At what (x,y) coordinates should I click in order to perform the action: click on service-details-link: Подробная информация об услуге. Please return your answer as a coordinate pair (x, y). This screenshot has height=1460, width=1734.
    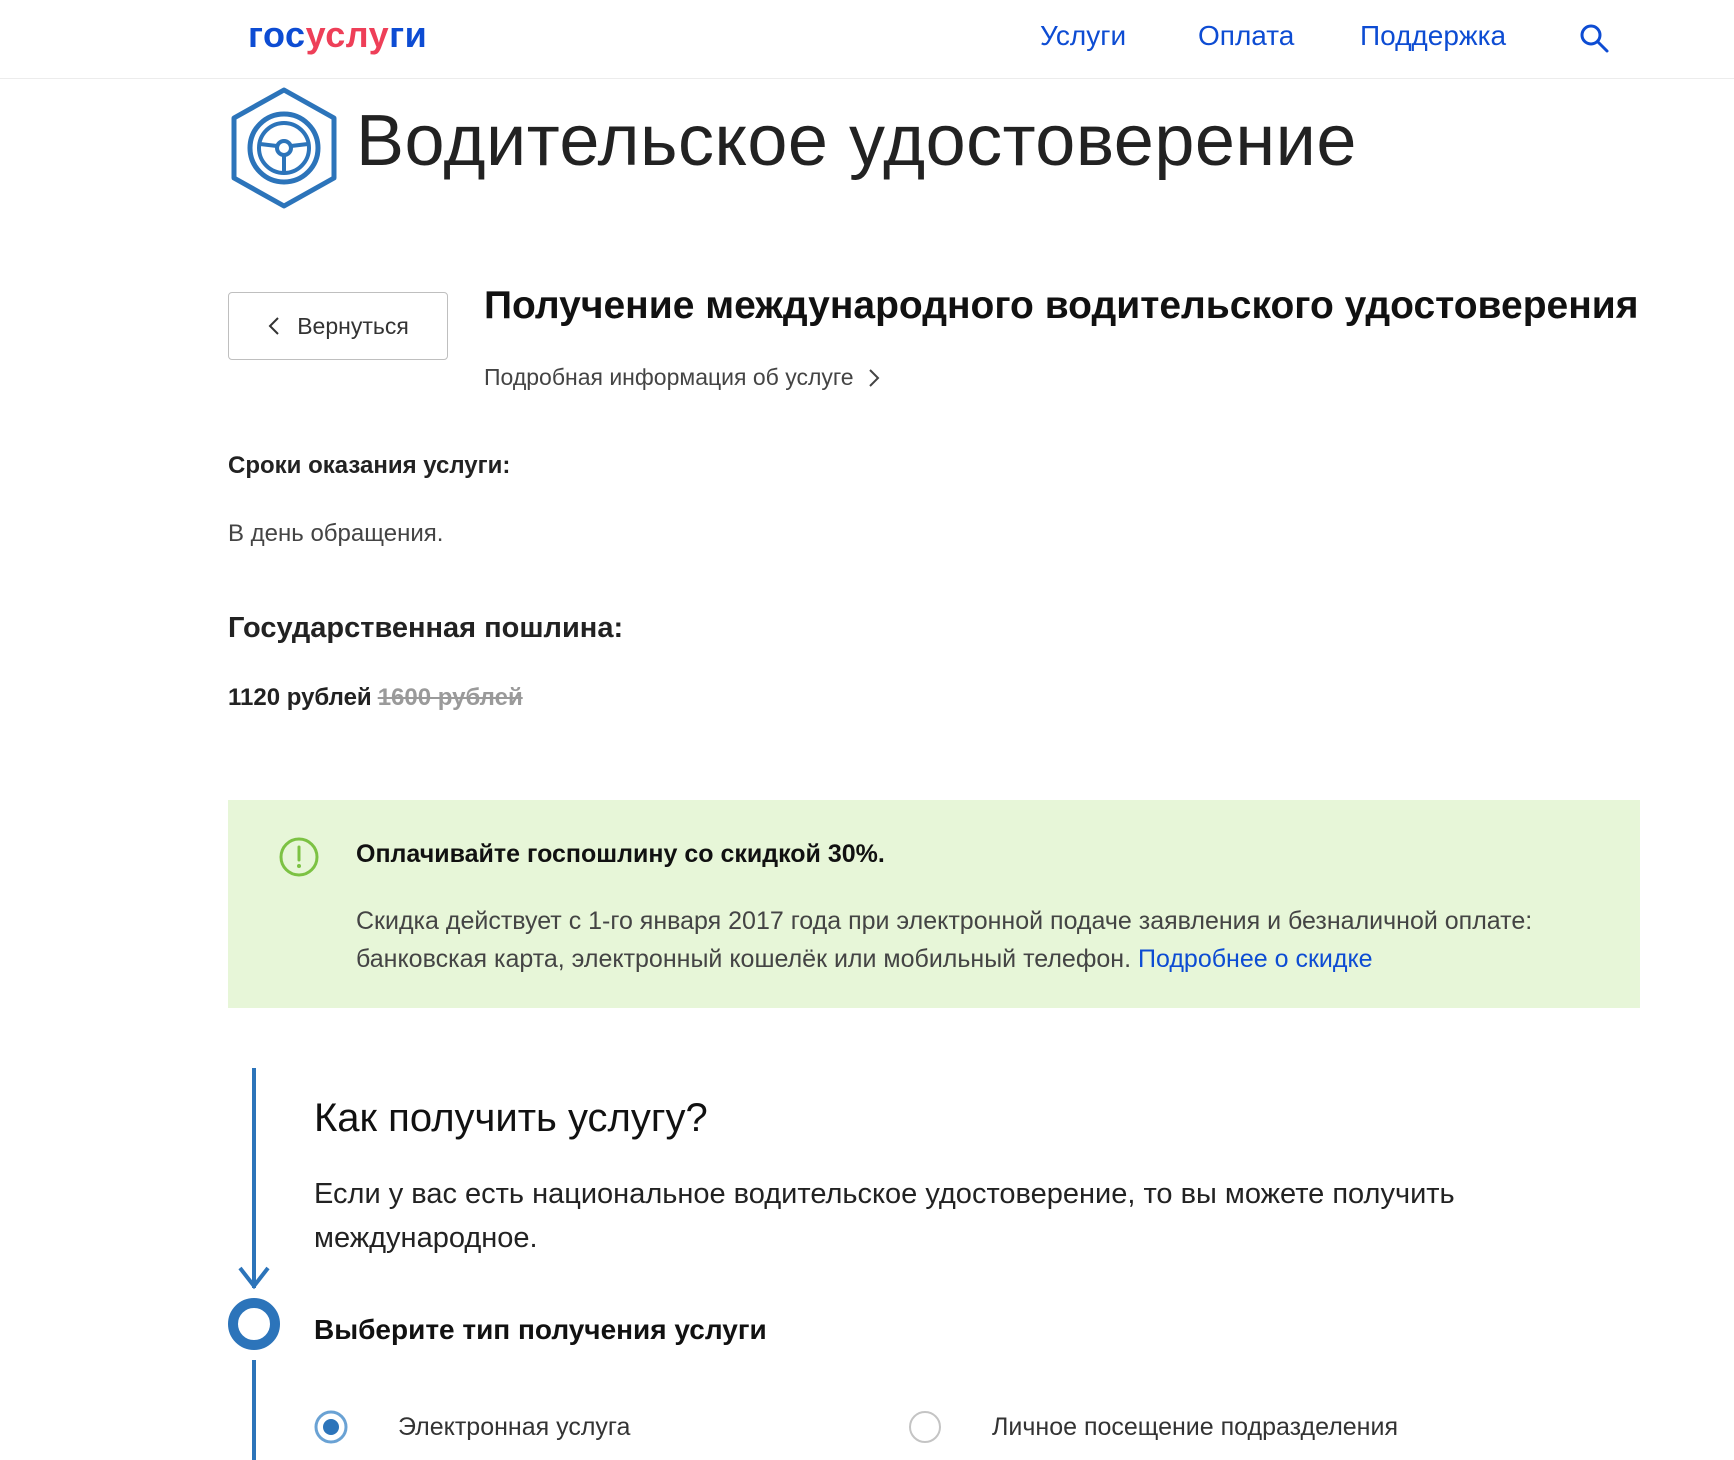
    Looking at the image, I should click on (682, 377).